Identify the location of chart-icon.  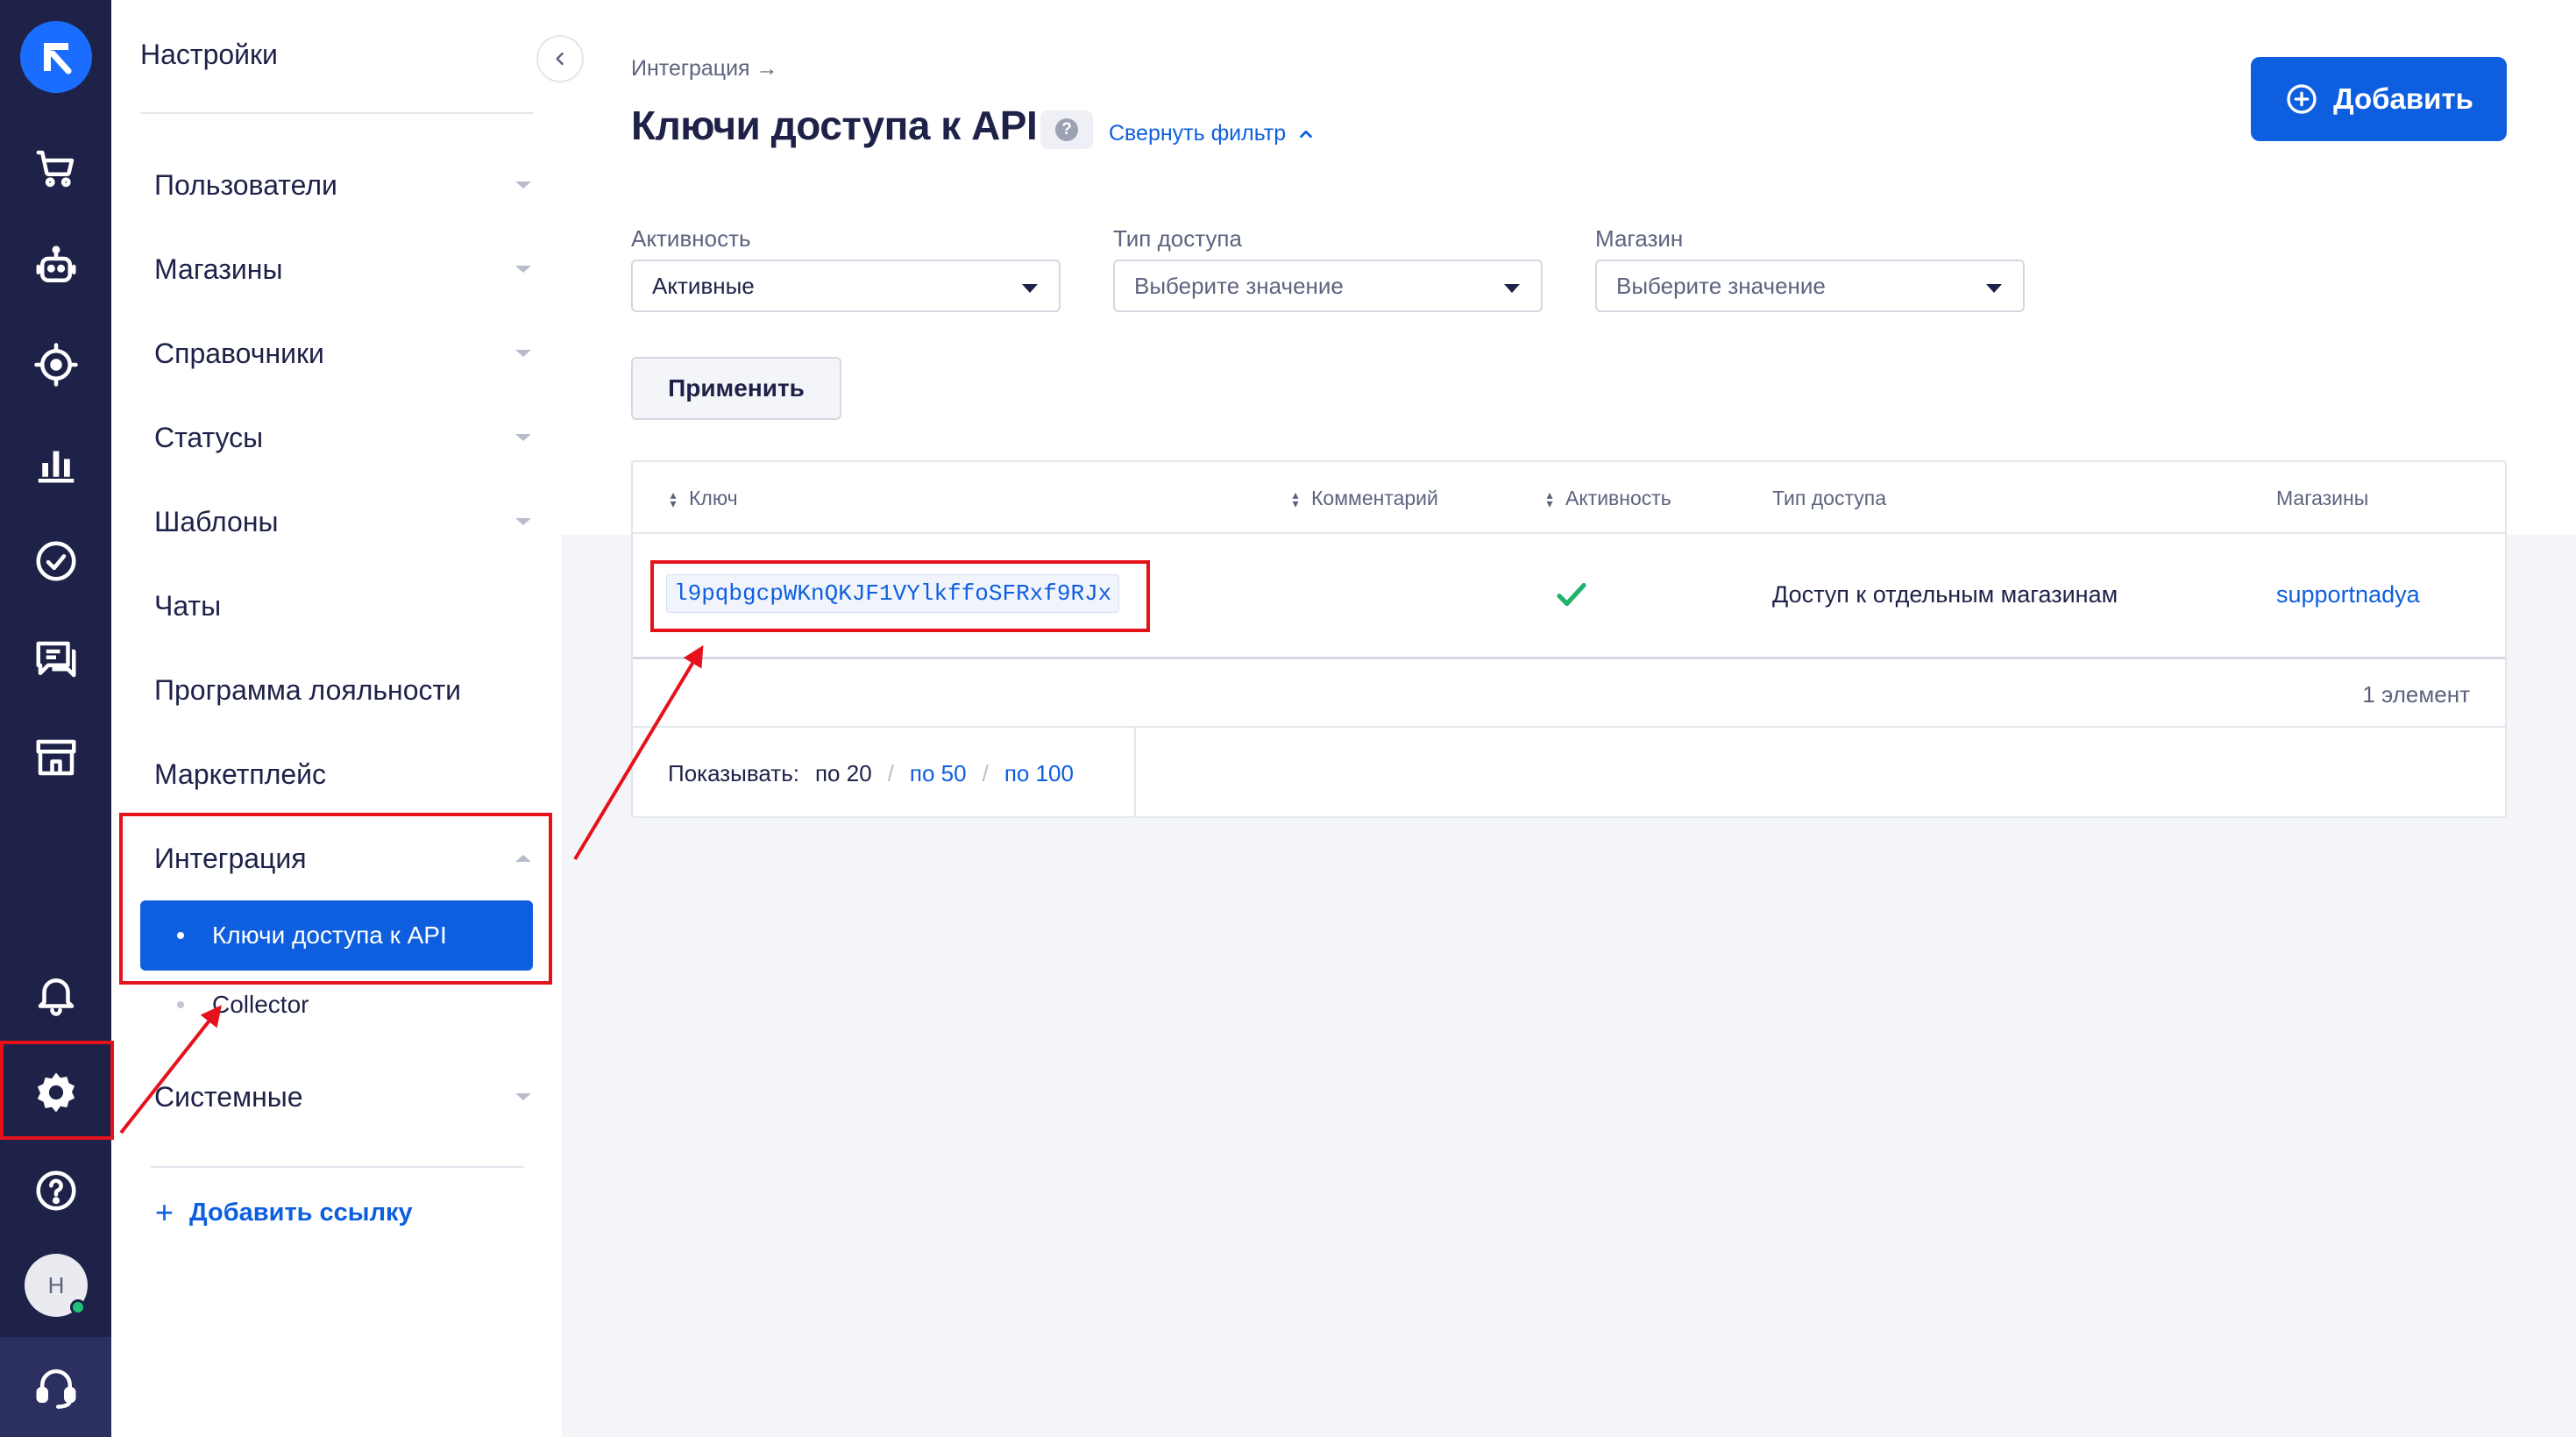
(56, 462).